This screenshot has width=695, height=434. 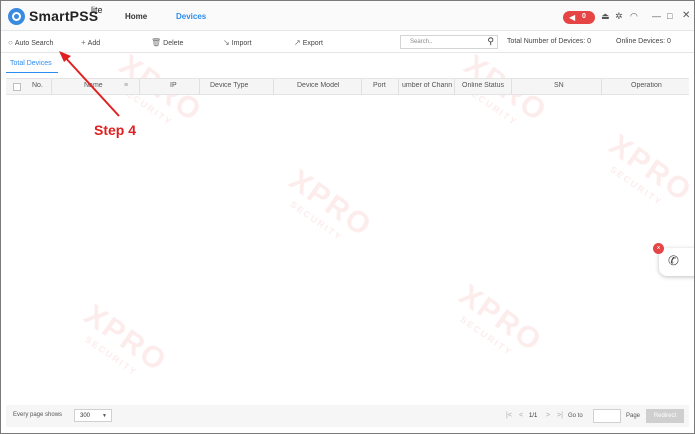 What do you see at coordinates (85, 416) in the screenshot?
I see `page-size-value: 300` at bounding box center [85, 416].